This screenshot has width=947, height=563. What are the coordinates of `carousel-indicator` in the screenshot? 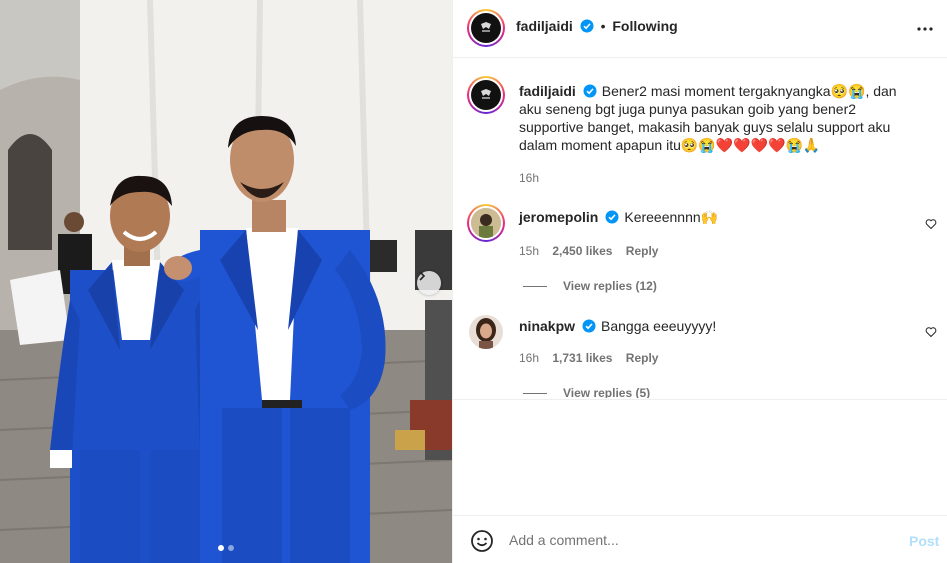 It's located at (226, 549).